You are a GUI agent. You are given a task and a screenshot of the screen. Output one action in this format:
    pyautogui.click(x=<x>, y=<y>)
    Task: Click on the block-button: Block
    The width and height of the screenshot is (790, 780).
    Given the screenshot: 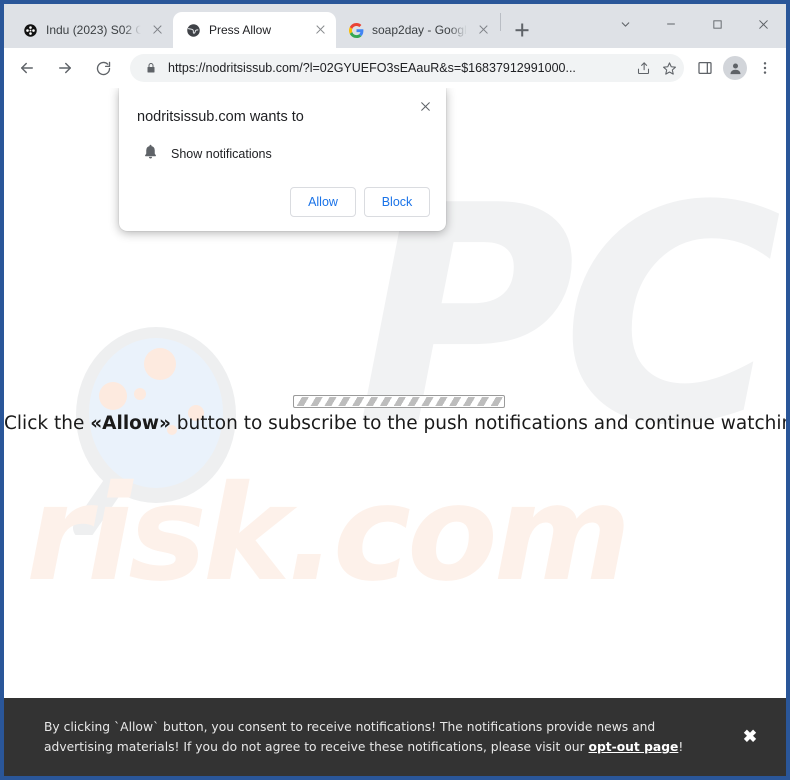 What is the action you would take?
    pyautogui.click(x=397, y=202)
    